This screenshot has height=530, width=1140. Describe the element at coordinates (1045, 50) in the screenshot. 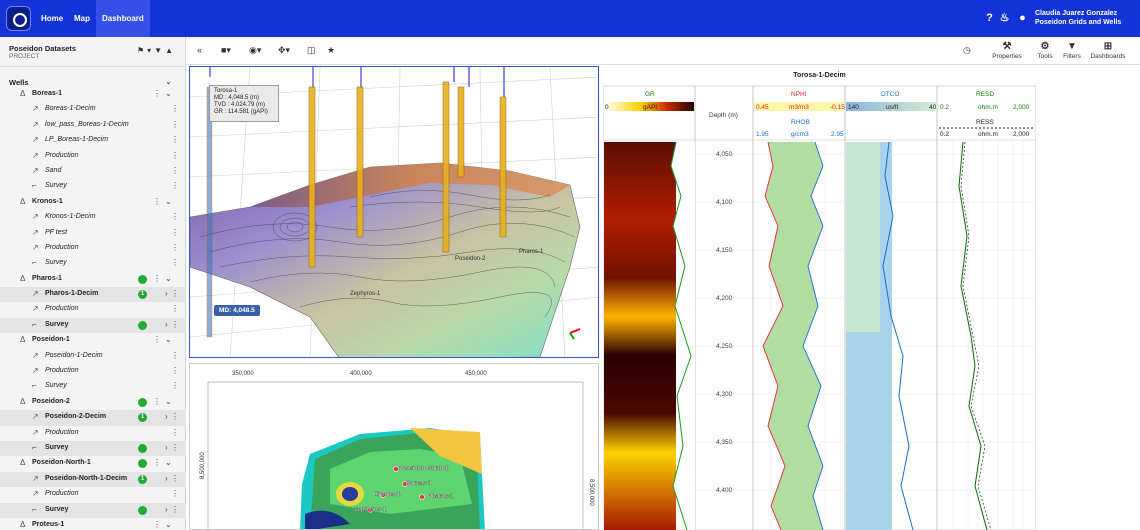

I see `tools-button: ⚙ Tools` at that location.